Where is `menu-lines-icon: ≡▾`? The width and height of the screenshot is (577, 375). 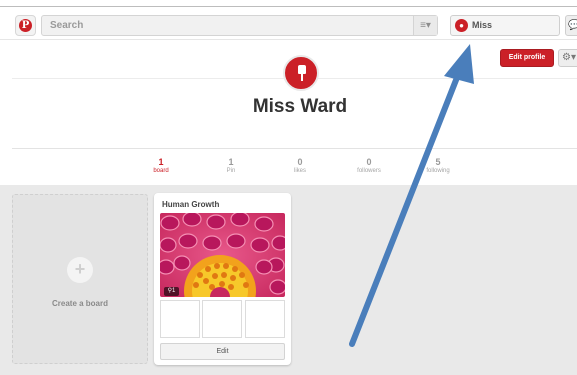
menu-lines-icon: ≡▾ is located at coordinates (425, 25).